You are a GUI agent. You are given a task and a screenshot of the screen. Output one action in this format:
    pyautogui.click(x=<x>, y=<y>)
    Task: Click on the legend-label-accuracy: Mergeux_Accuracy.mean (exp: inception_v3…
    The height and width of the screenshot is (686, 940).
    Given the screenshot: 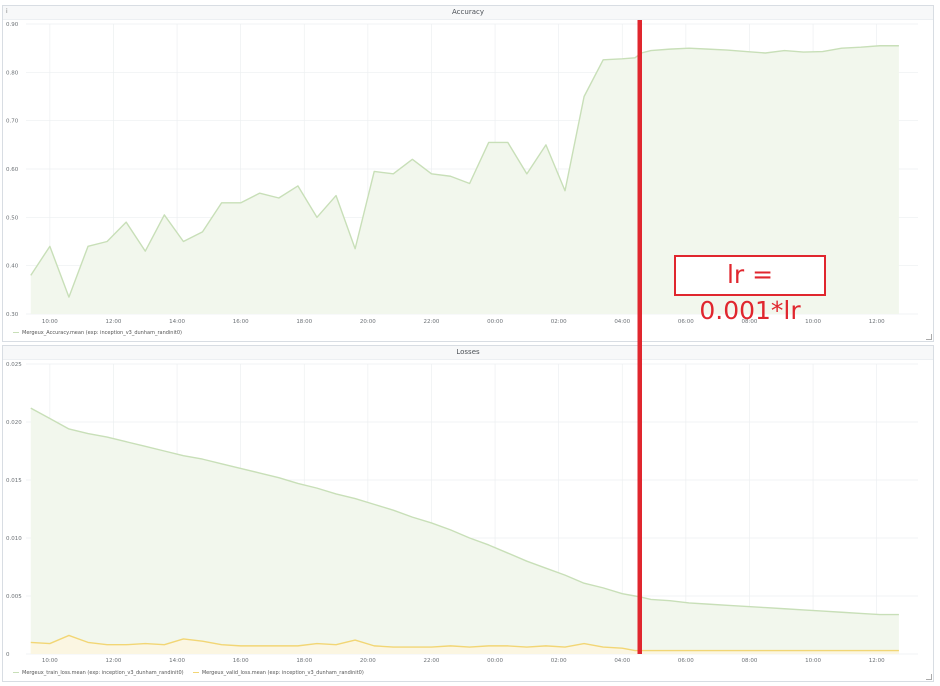 What is the action you would take?
    pyautogui.click(x=102, y=333)
    